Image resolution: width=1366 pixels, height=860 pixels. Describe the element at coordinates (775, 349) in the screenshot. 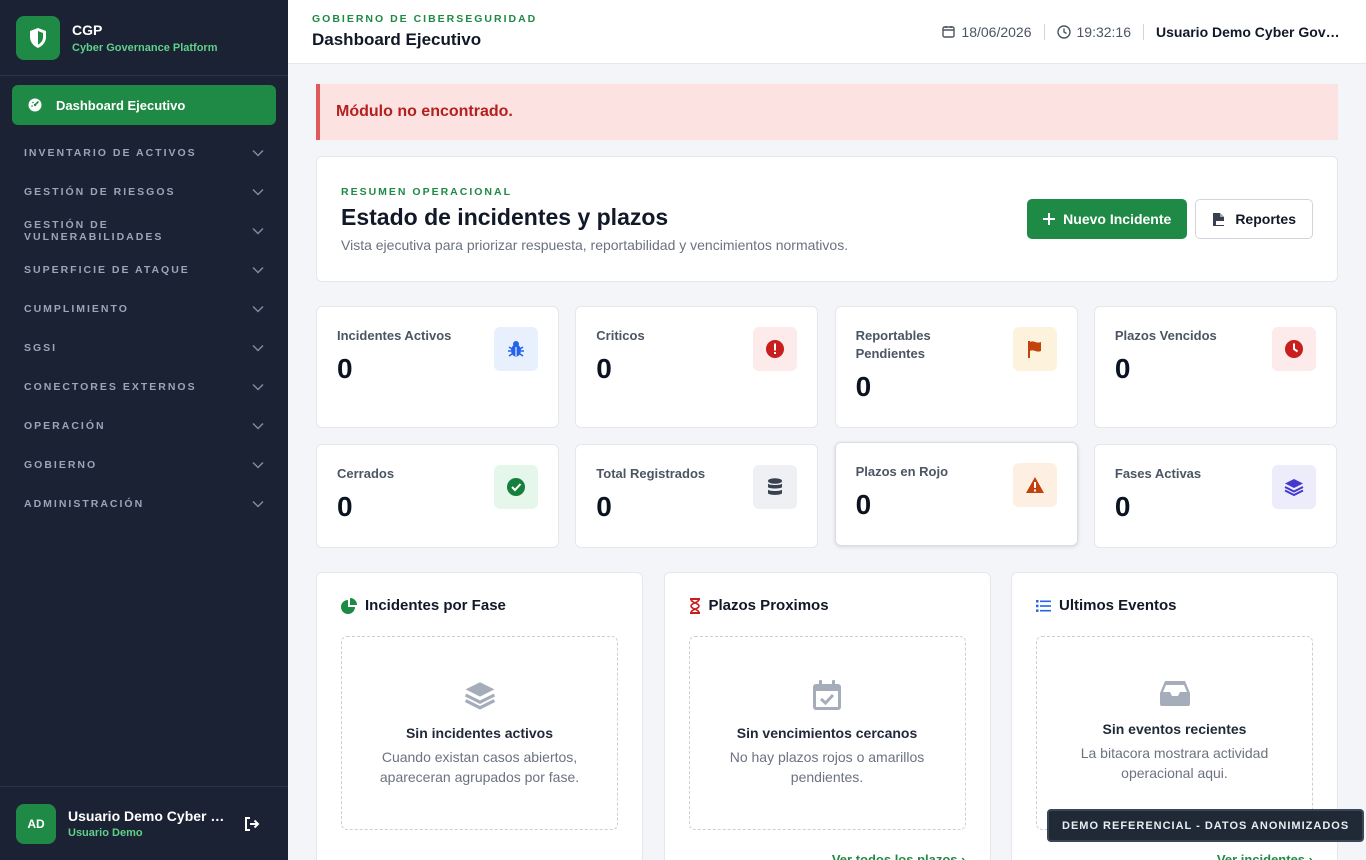

I see `alert-circle-icon` at that location.